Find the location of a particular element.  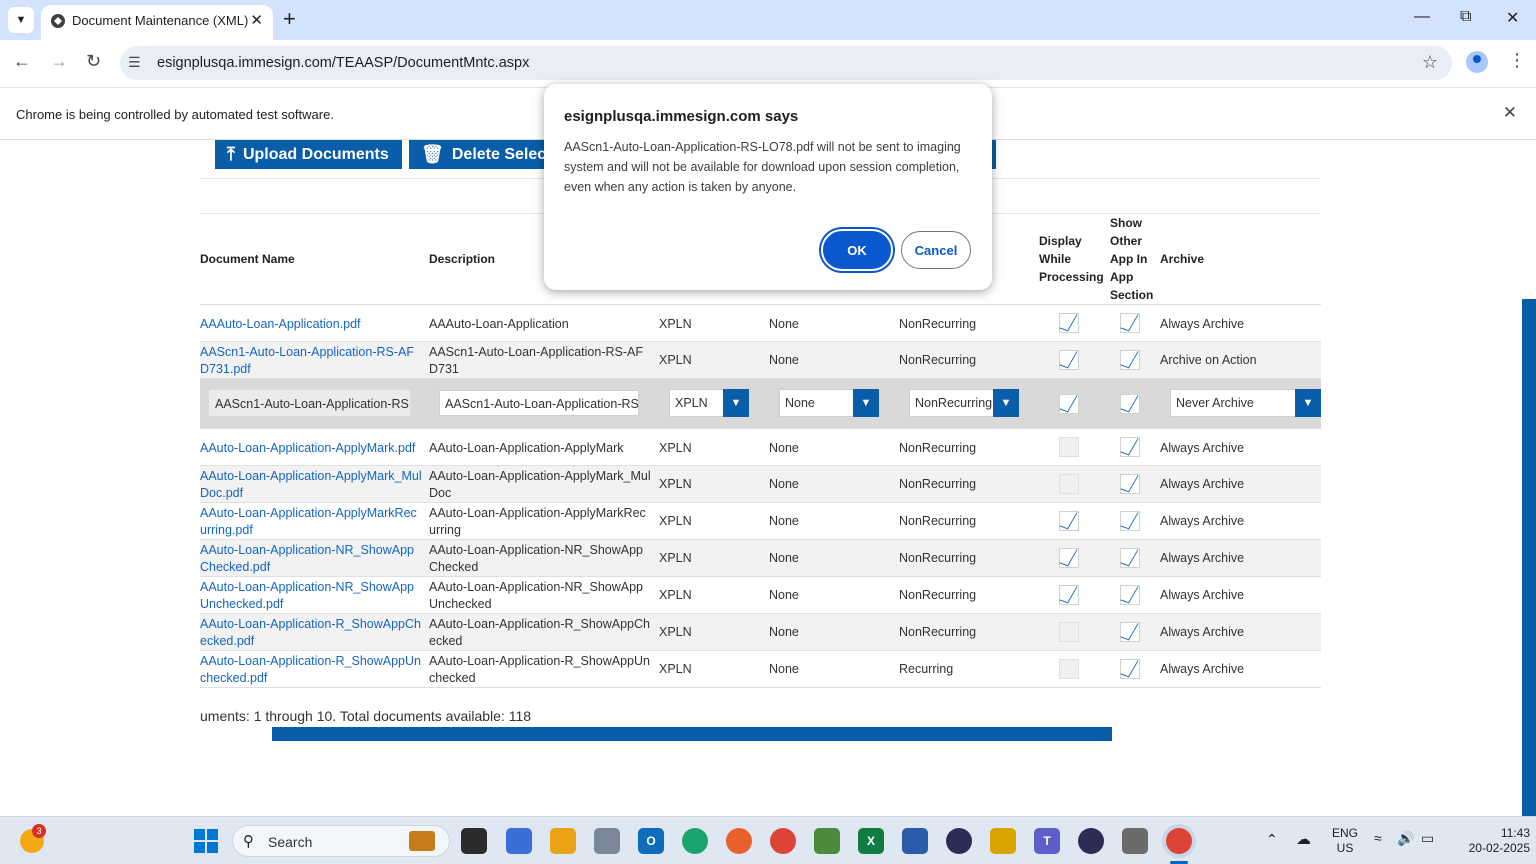

cancel-button: Cancel is located at coordinates (936, 250).